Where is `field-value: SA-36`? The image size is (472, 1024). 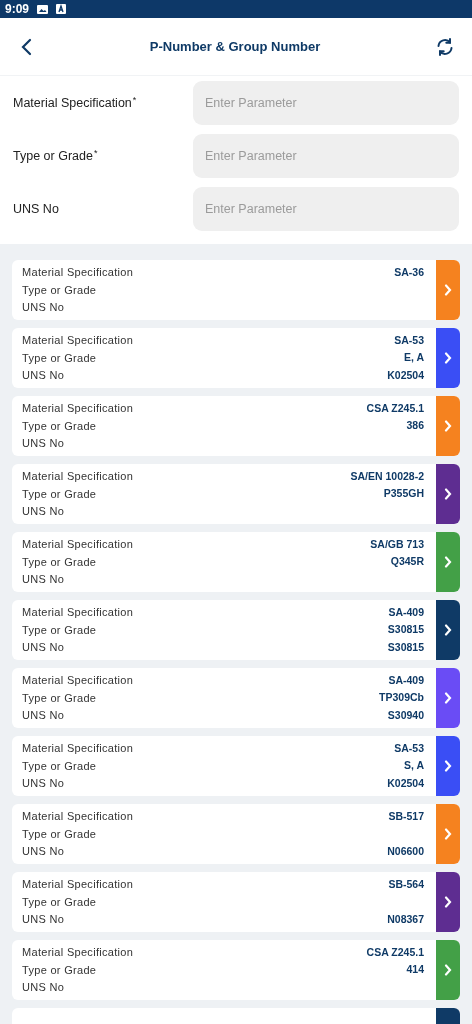 field-value: SA-36 is located at coordinates (409, 272).